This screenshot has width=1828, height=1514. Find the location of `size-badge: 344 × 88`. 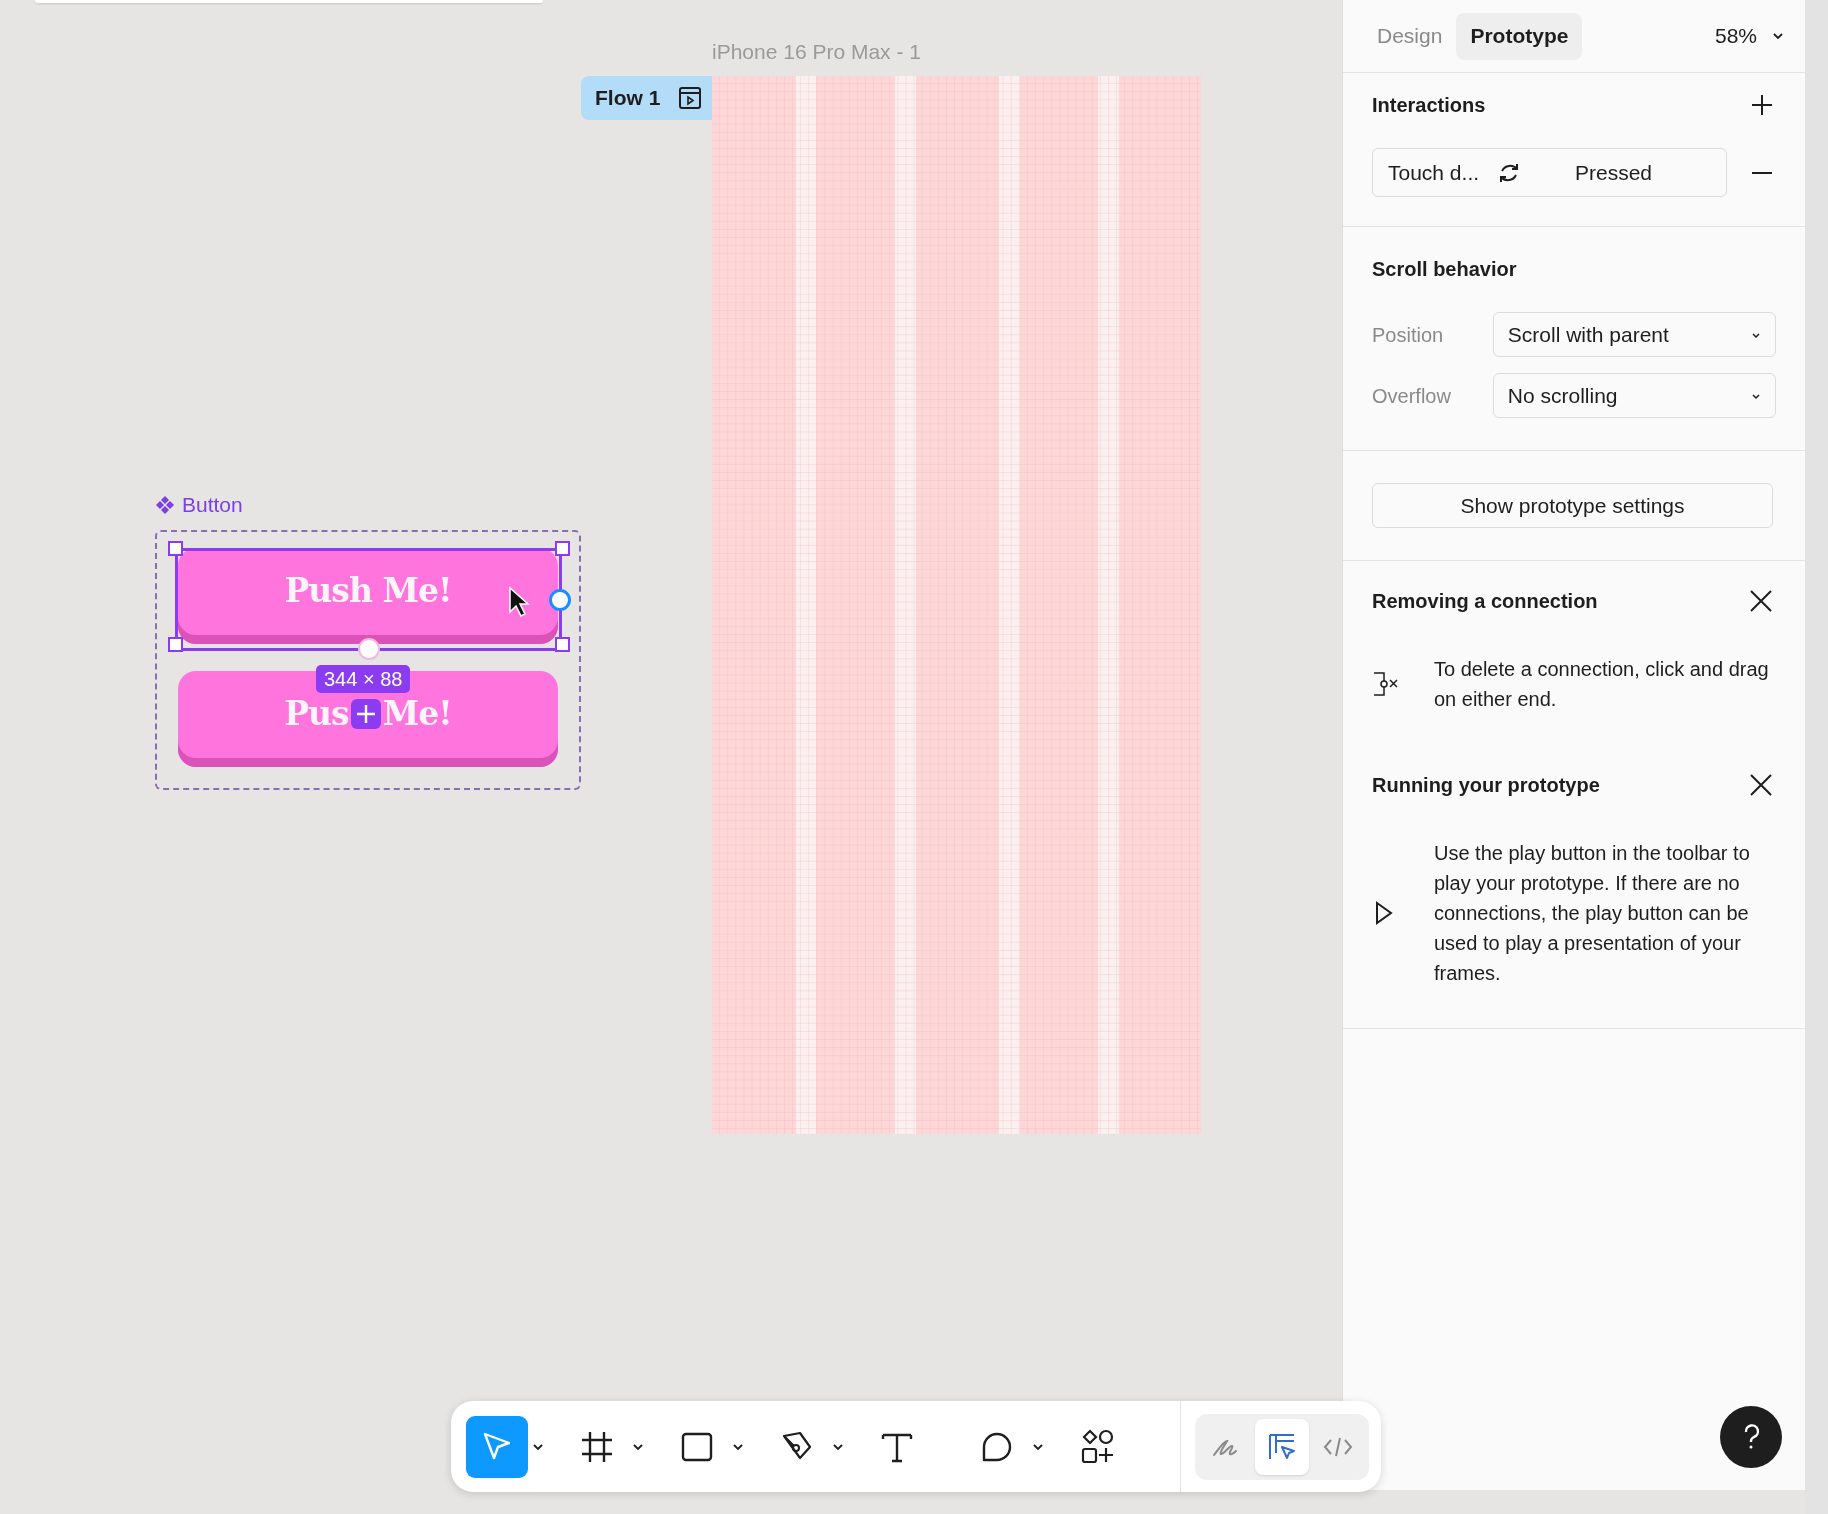

size-badge: 344 × 88 is located at coordinates (363, 679).